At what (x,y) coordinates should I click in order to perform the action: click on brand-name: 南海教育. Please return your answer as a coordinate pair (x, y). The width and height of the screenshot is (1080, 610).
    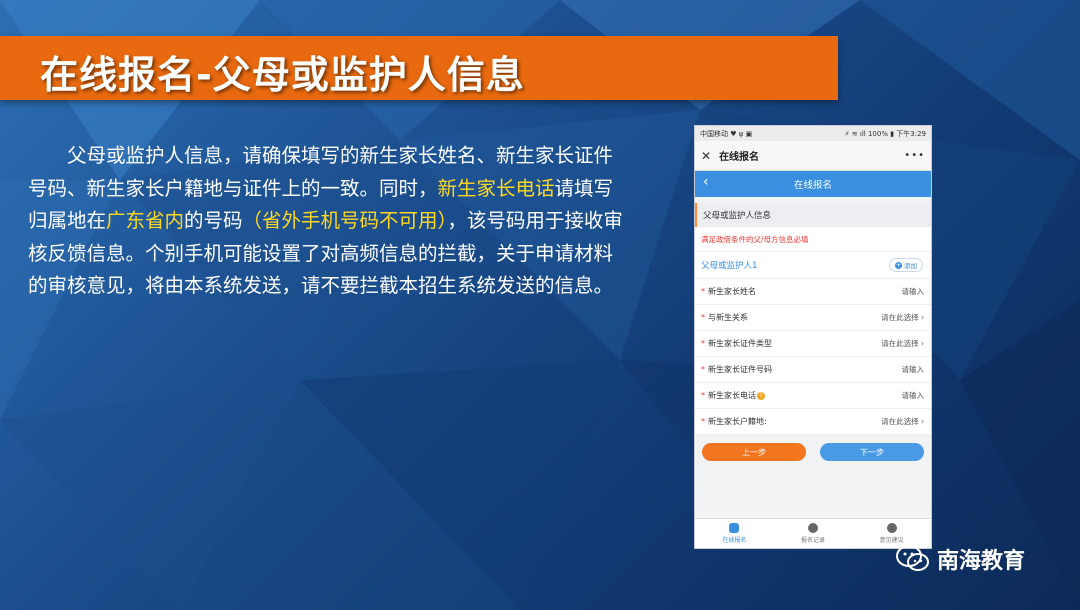
    Looking at the image, I should click on (981, 561).